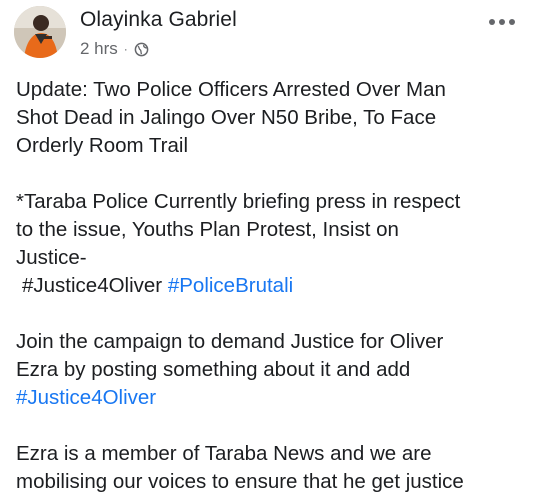  I want to click on more-options-icon, so click(502, 22).